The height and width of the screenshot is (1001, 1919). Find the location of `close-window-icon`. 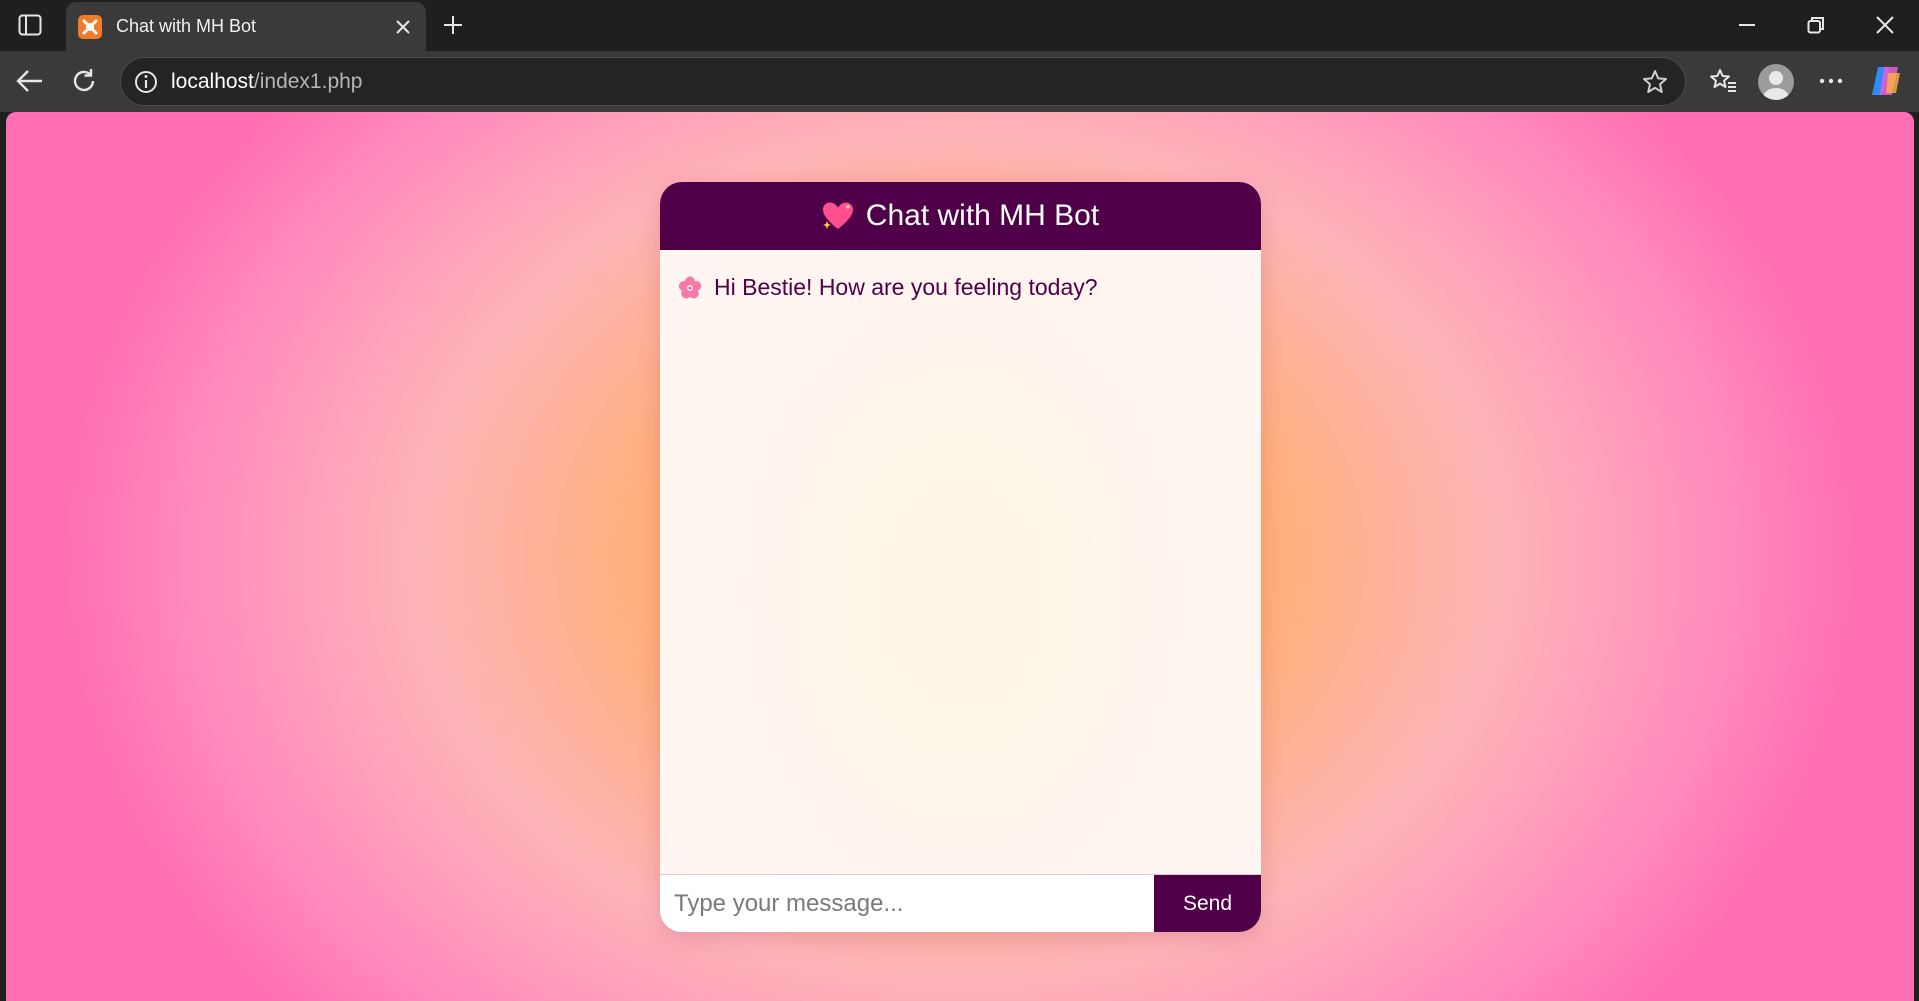

close-window-icon is located at coordinates (1885, 25).